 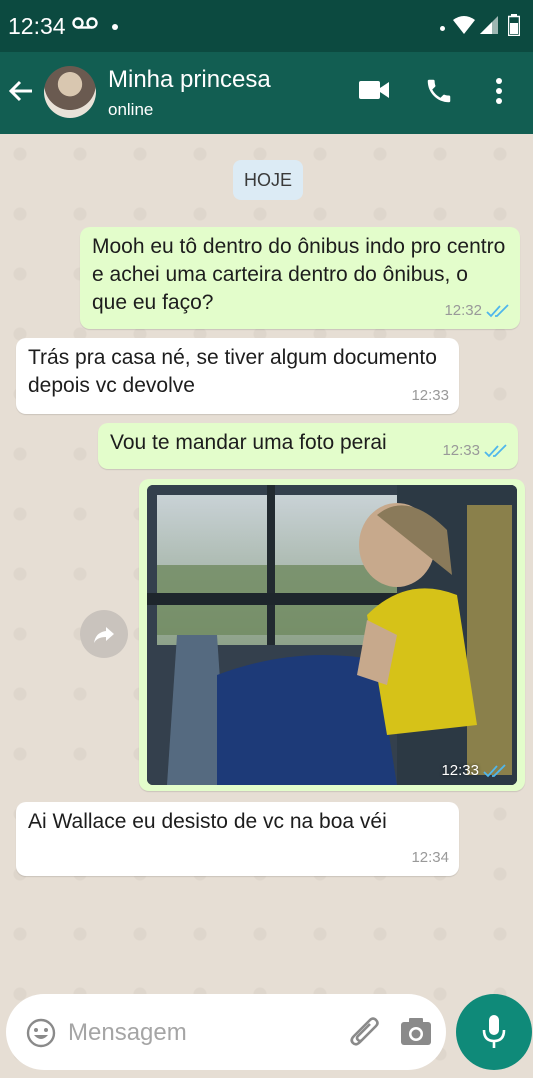 What do you see at coordinates (207, 821) in the screenshot?
I see `message-text: Ai Wallace eu desisto de vc na boa véi` at bounding box center [207, 821].